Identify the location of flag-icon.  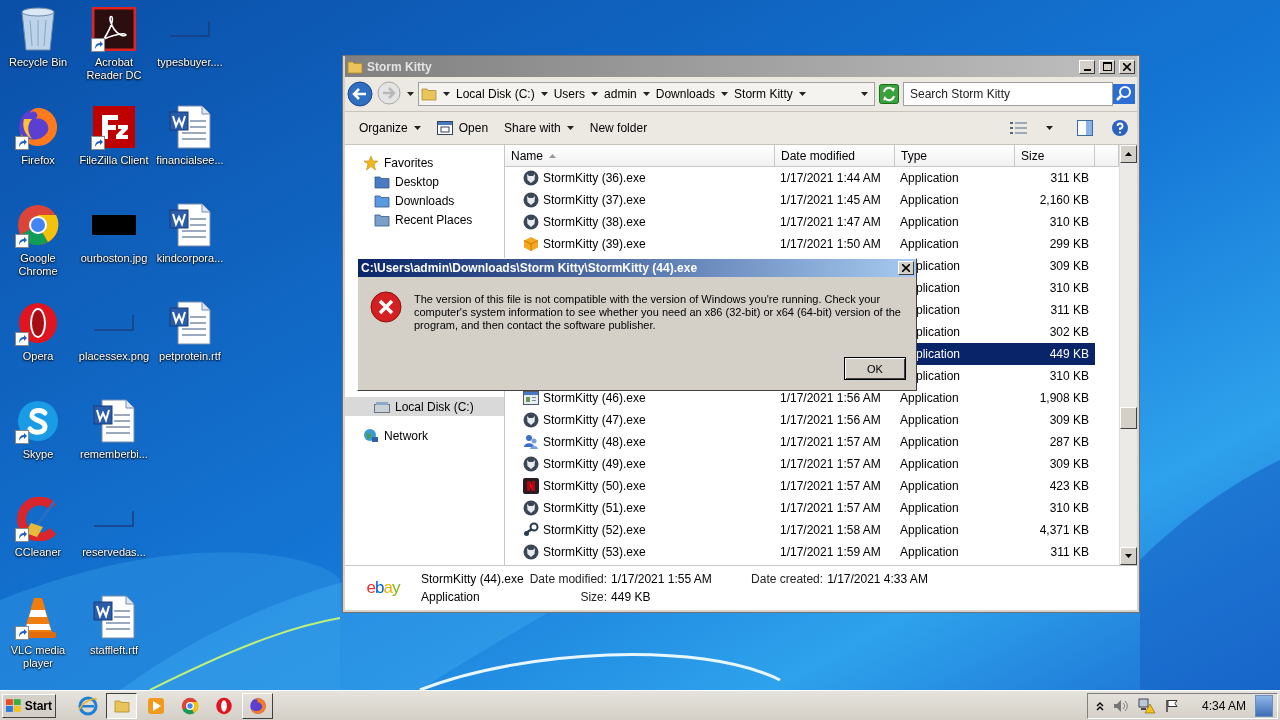
(1171, 705).